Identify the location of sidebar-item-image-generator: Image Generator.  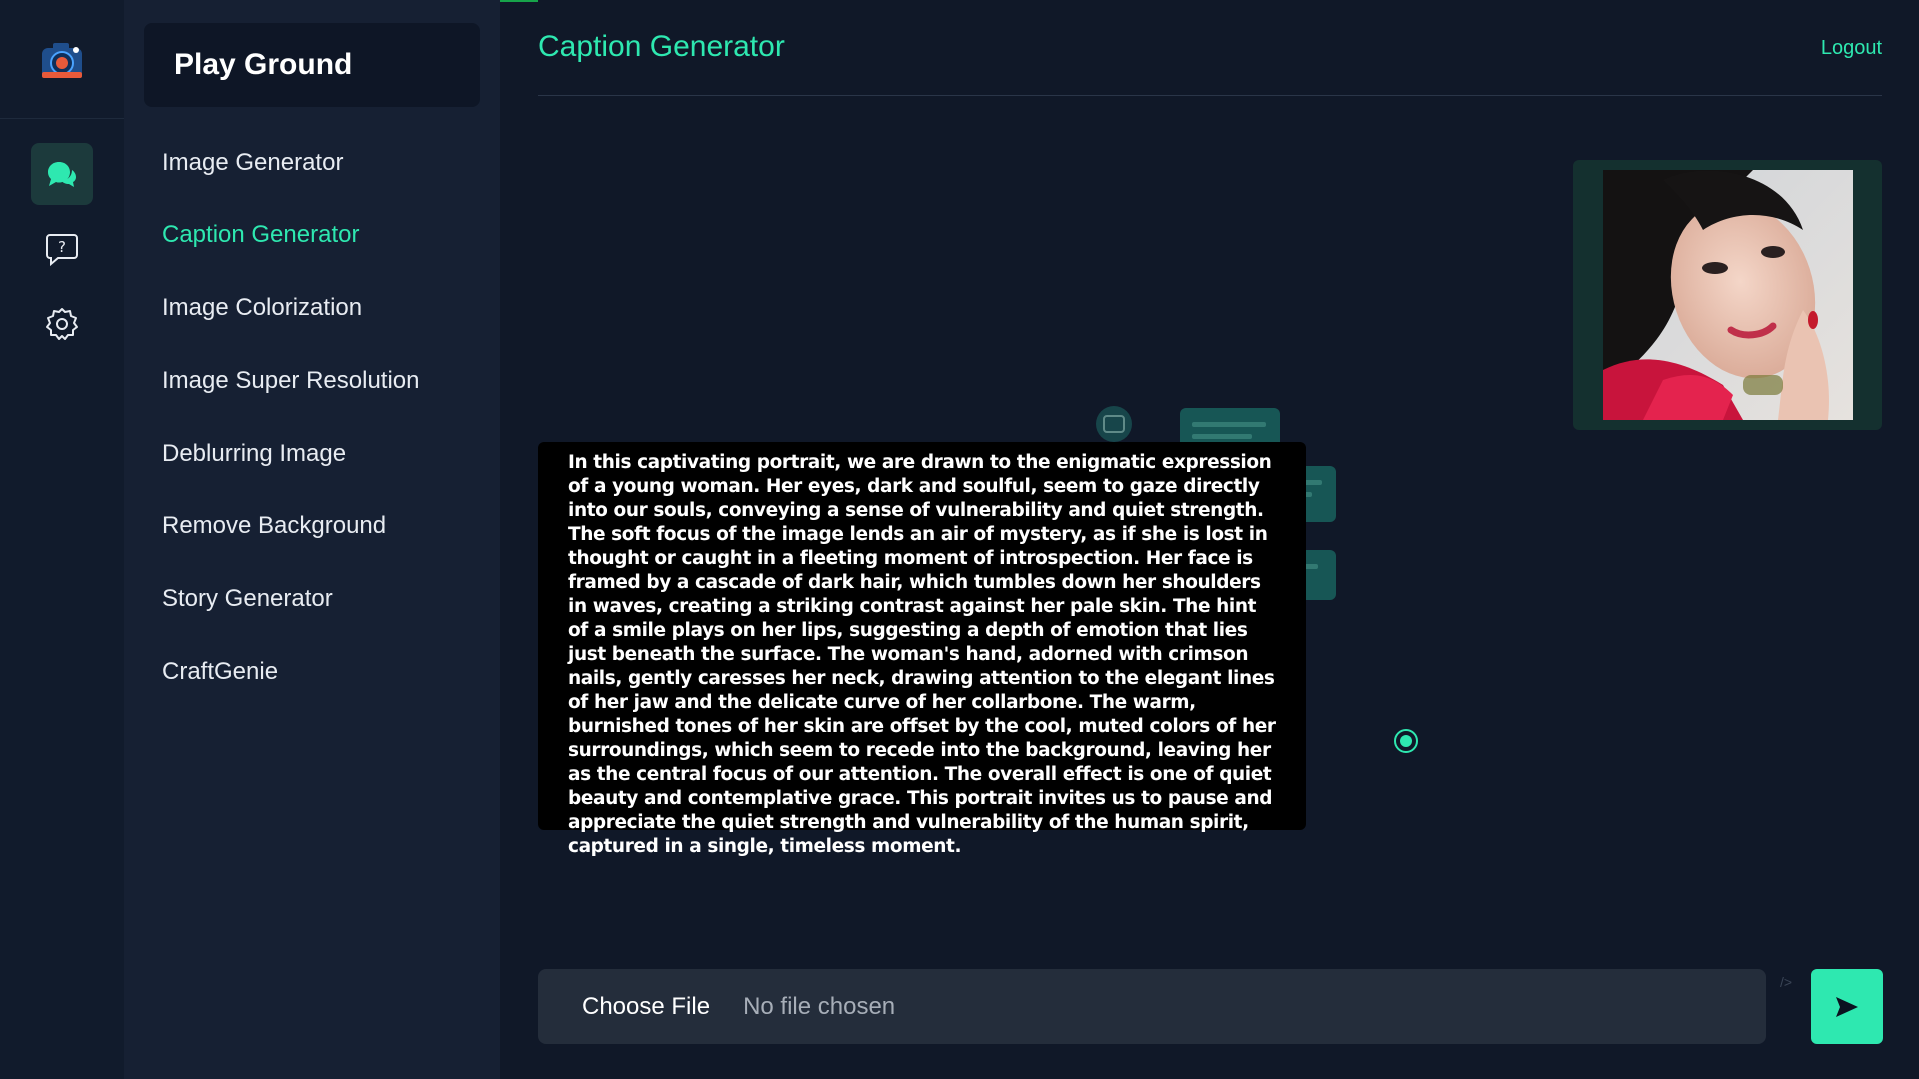
(252, 163).